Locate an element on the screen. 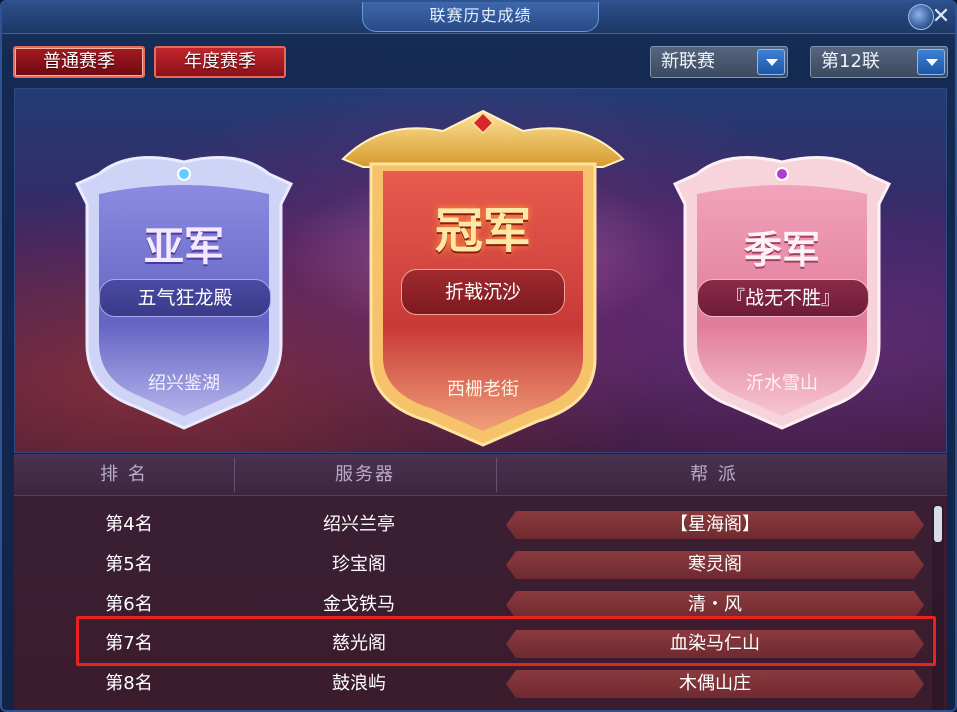  table-row: 第6名 金戈铁马 清・风 is located at coordinates (473, 605).